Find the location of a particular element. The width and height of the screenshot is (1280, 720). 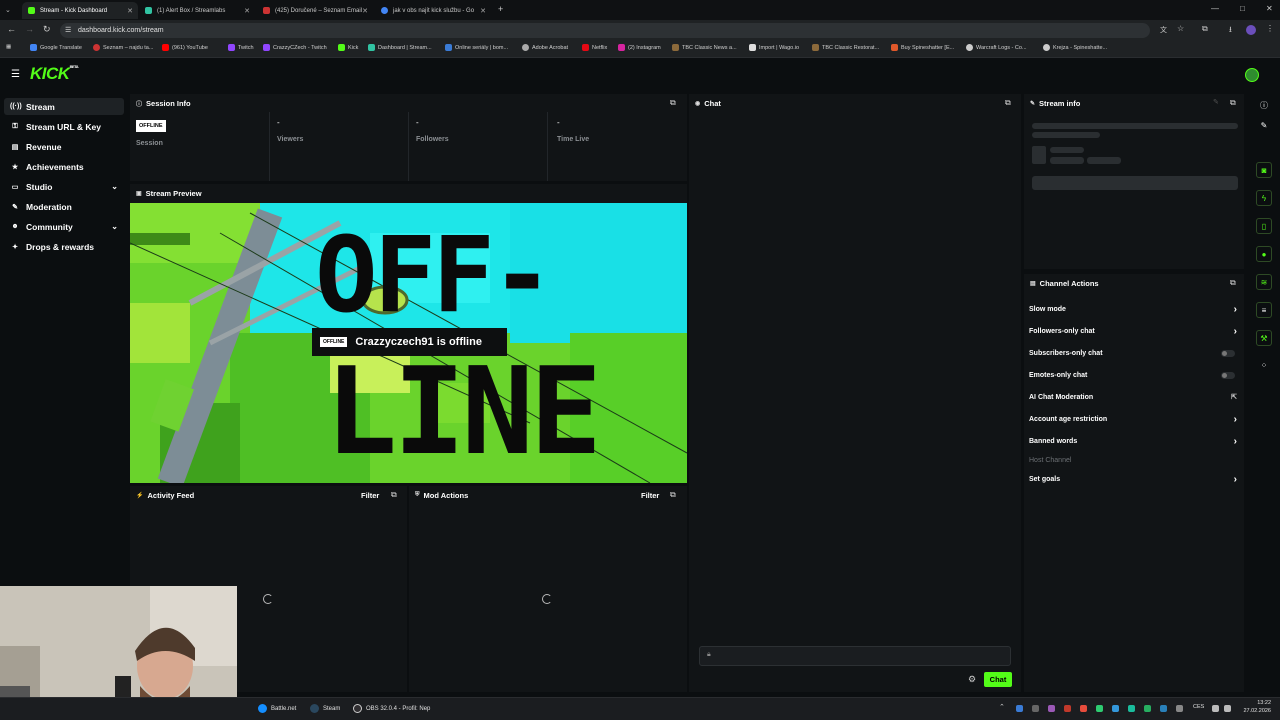

chat-rail-icon: ● is located at coordinates (1264, 254).